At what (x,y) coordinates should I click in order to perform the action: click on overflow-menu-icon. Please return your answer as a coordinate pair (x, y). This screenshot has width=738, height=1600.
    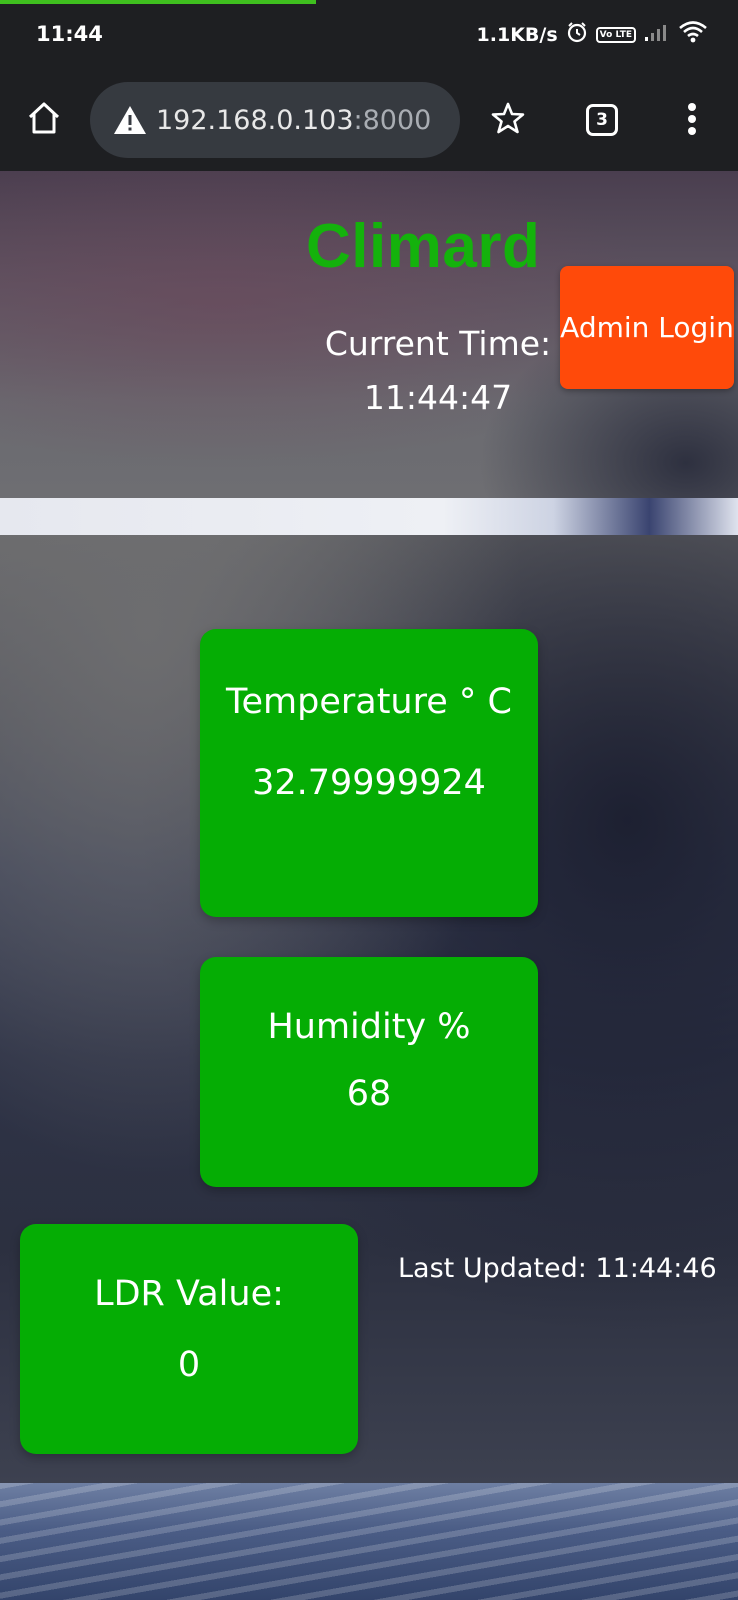
    Looking at the image, I should click on (692, 120).